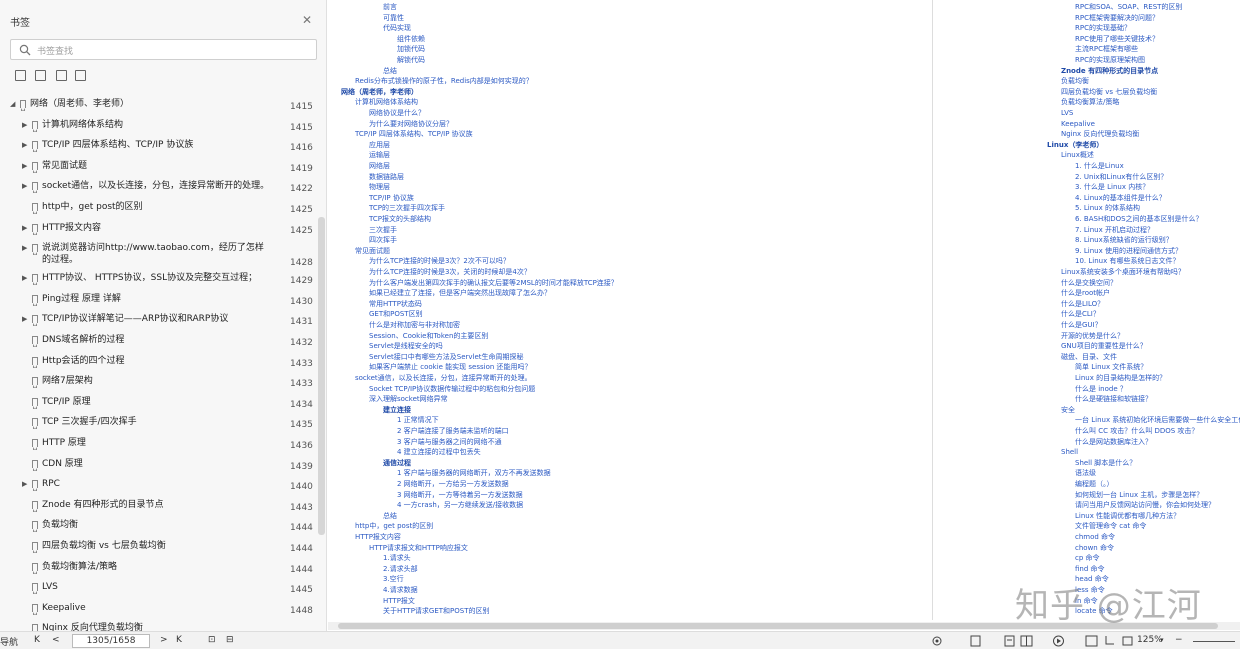 This screenshot has width=1240, height=649. Describe the element at coordinates (1085, 293) in the screenshot. I see `outline-entry: 什么是root帐户` at that location.